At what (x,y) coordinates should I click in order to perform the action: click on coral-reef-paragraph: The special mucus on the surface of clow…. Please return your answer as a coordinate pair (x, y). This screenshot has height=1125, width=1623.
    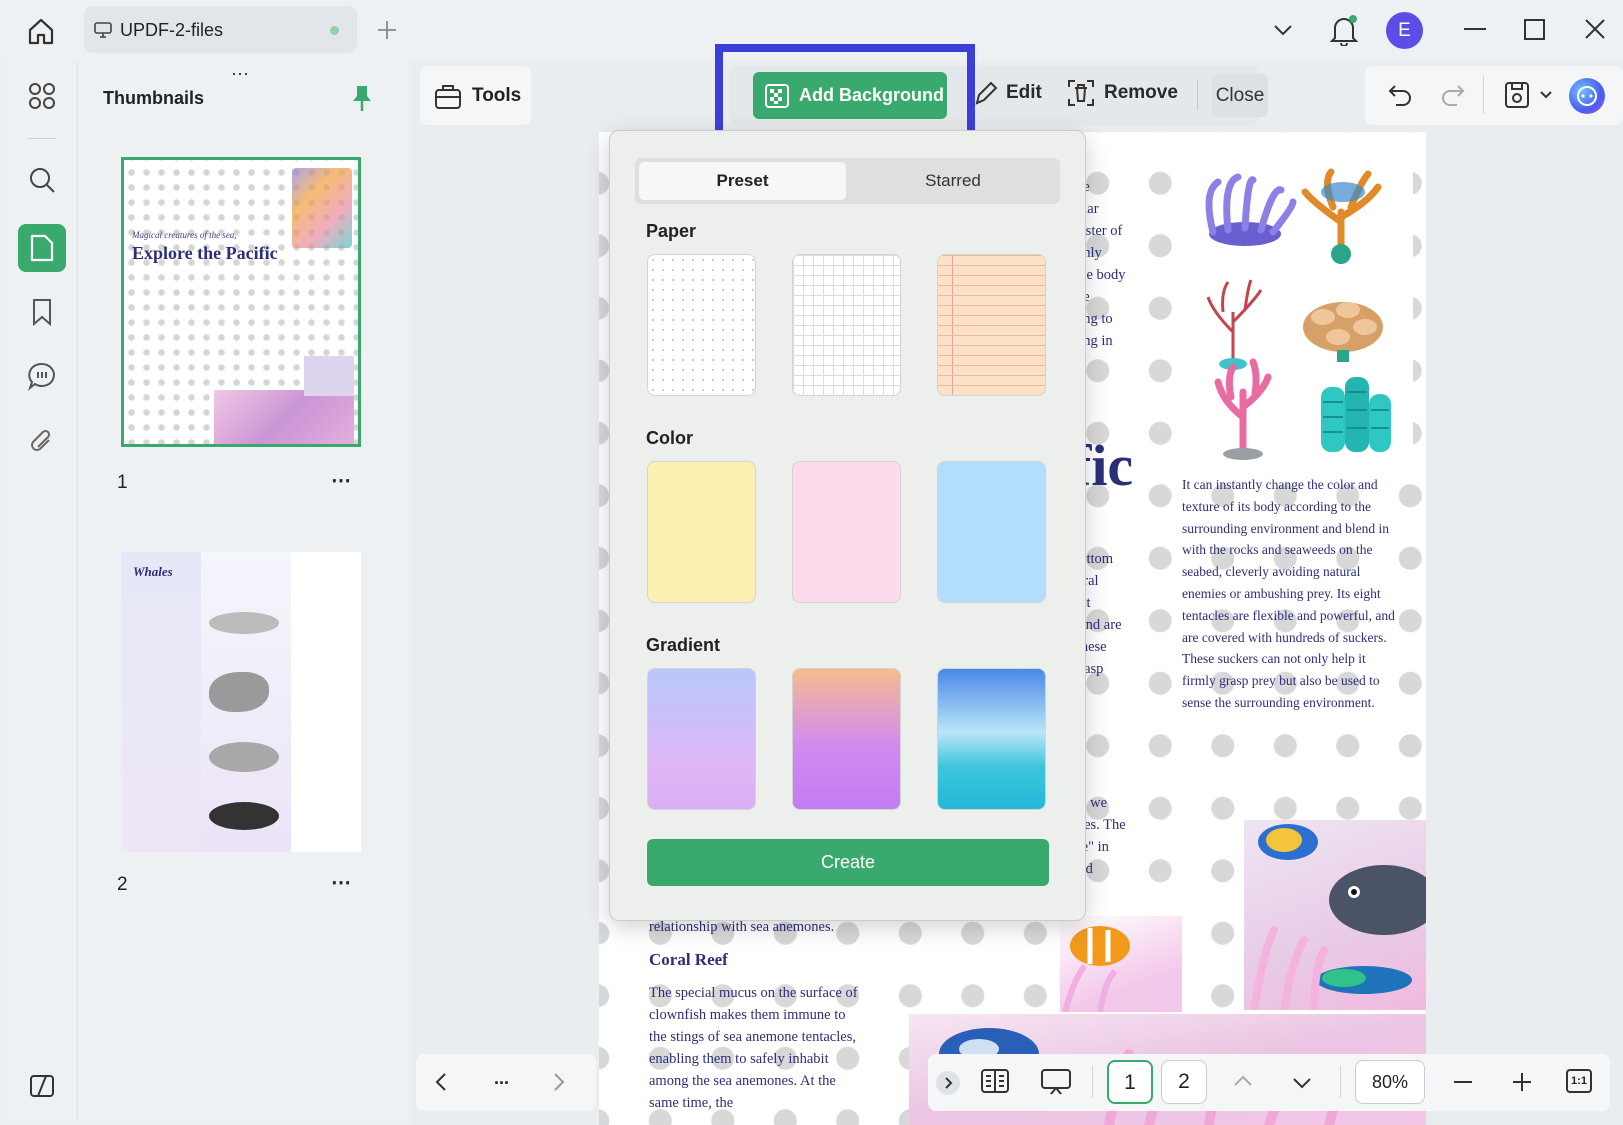
    Looking at the image, I should click on (753, 1048).